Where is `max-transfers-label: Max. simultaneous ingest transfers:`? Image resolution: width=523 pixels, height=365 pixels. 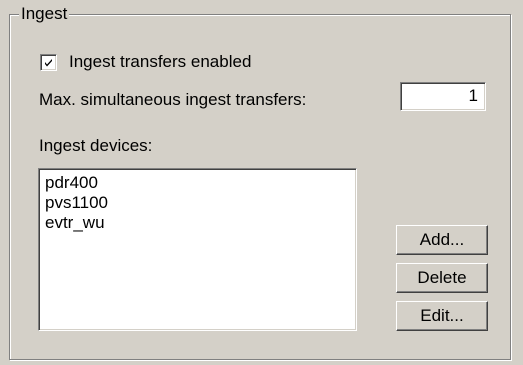 max-transfers-label: Max. simultaneous ingest transfers: is located at coordinates (173, 99).